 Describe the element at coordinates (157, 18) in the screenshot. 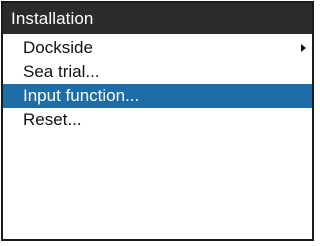

I see `menu-title: Installation` at that location.